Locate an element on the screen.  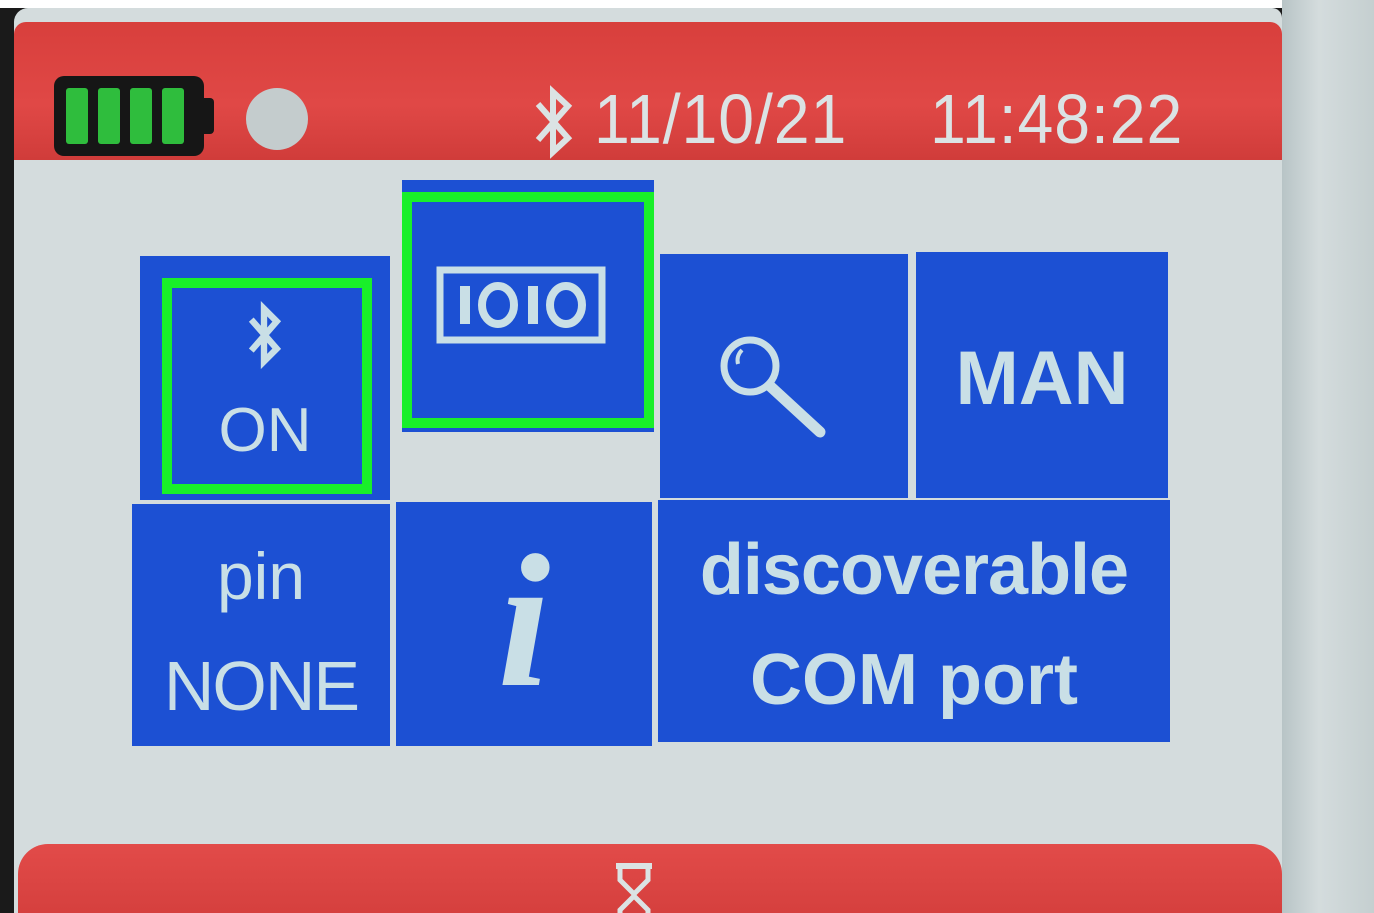
status-date: 11/10/21 is located at coordinates (721, 119).